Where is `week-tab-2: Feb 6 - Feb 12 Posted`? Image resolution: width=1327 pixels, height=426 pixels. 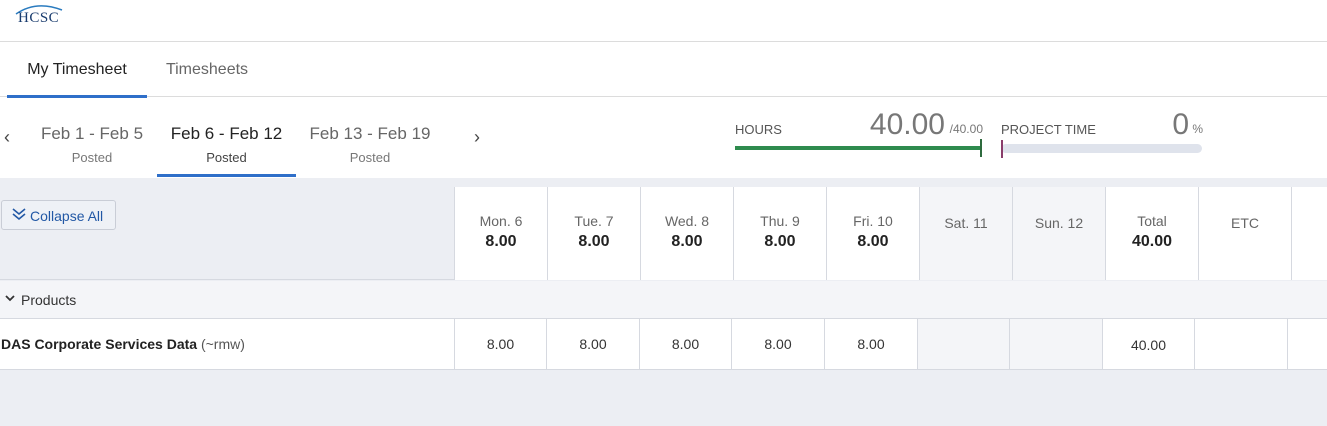 week-tab-2: Feb 6 - Feb 12 Posted is located at coordinates (226, 137).